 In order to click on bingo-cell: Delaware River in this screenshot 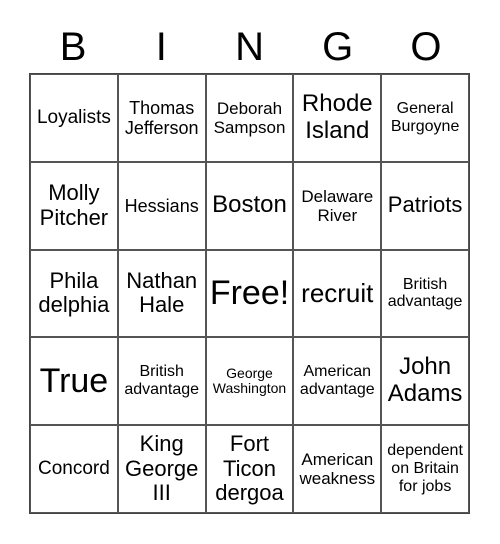, I will do `click(337, 205)`.